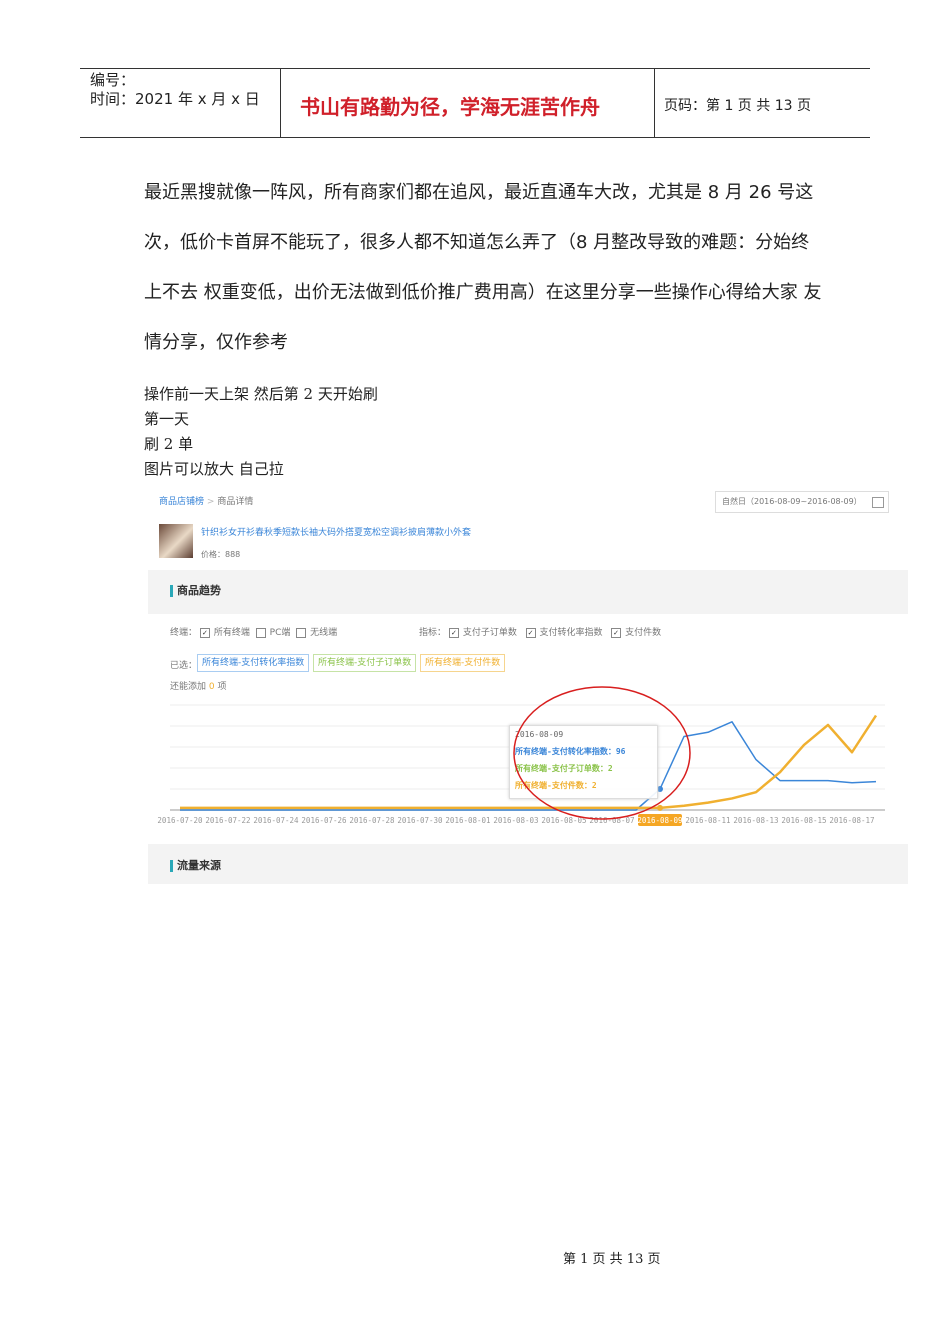 This screenshot has width=950, height=1344. I want to click on tick-label: 2016-08-15, so click(803, 820).